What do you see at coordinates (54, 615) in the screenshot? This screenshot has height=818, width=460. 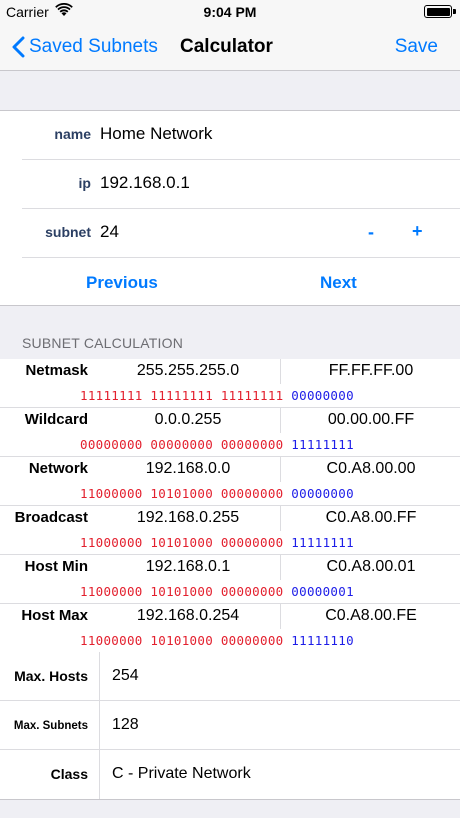 I see `row-label: Host Max` at bounding box center [54, 615].